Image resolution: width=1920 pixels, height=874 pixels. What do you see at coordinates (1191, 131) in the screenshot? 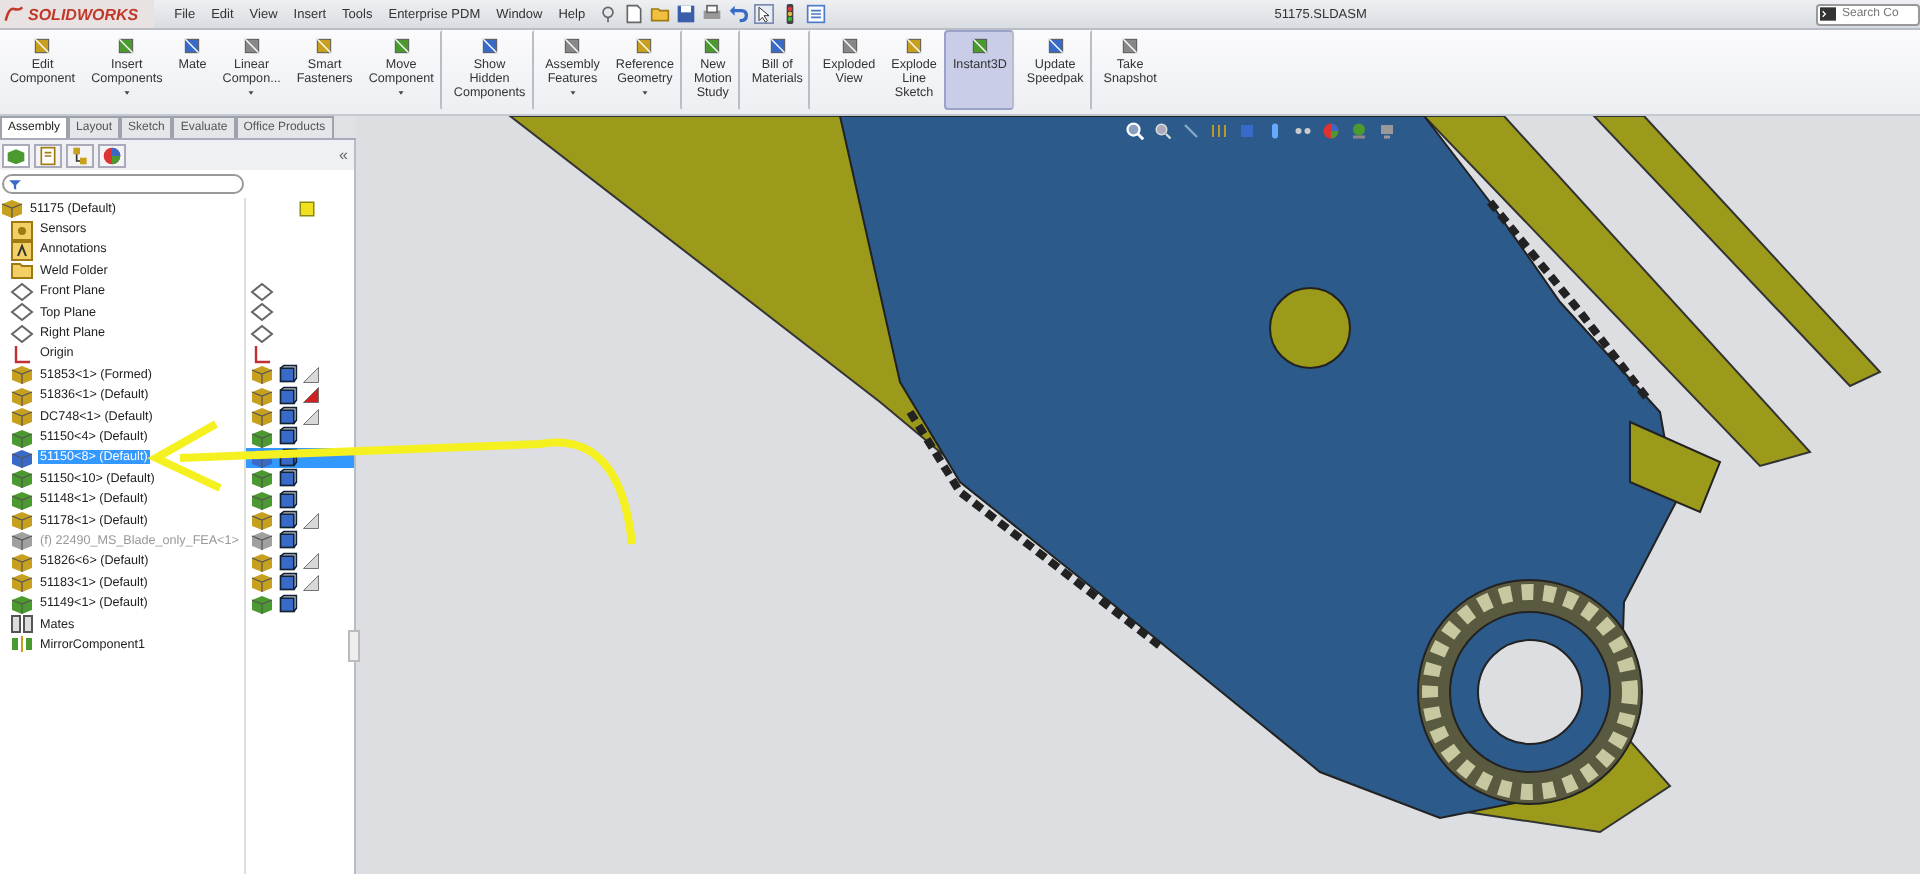
I see `previous-view-icon` at bounding box center [1191, 131].